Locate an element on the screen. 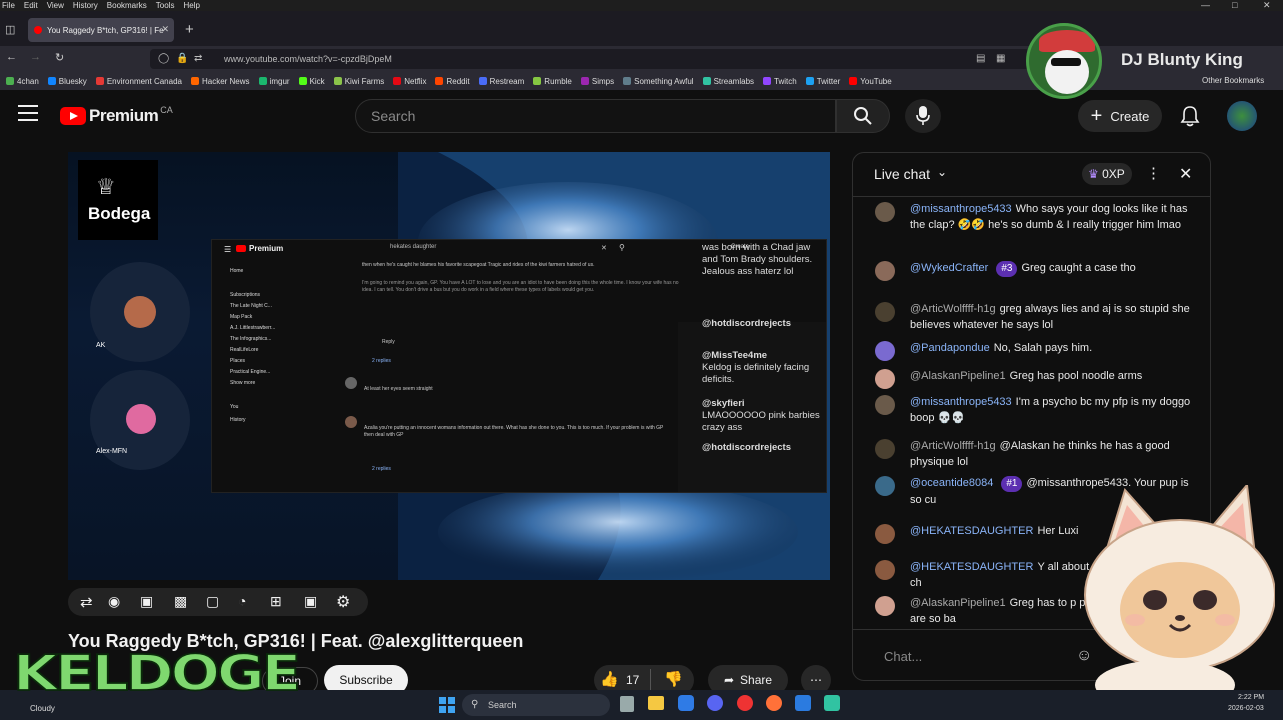  file-explorer-icon is located at coordinates (656, 703).